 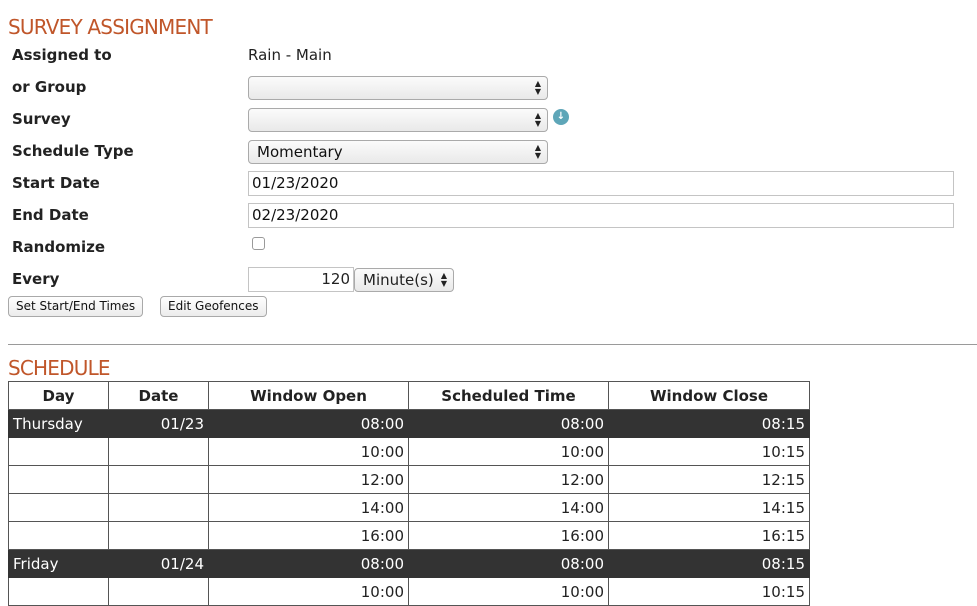 I want to click on schedule-type-select: Momentary ▲ ▼, so click(x=398, y=152).